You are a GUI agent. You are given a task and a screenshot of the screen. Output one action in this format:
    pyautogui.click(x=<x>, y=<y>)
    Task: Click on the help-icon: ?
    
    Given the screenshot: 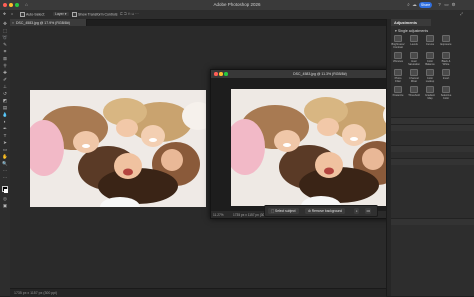 What is the action you would take?
    pyautogui.click(x=439, y=4)
    